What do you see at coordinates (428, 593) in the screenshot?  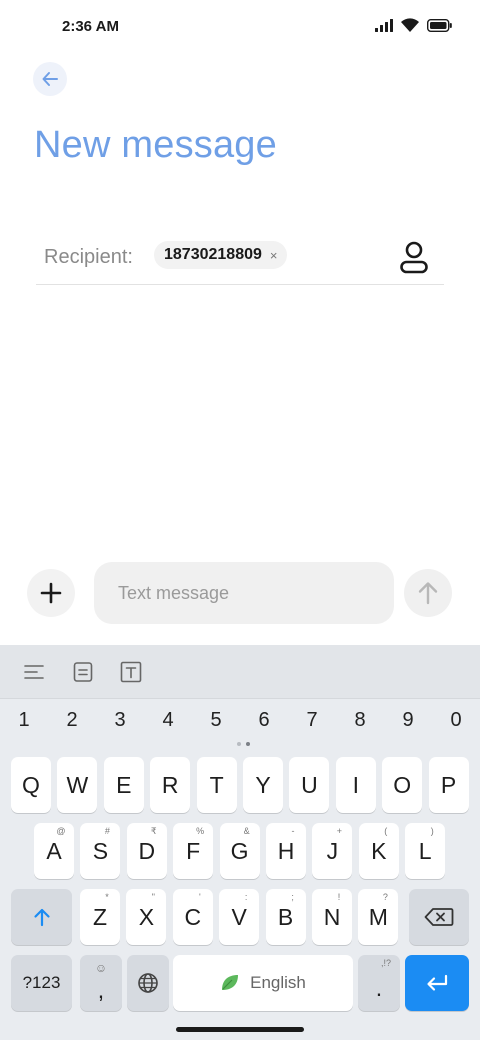 I see `send-button` at bounding box center [428, 593].